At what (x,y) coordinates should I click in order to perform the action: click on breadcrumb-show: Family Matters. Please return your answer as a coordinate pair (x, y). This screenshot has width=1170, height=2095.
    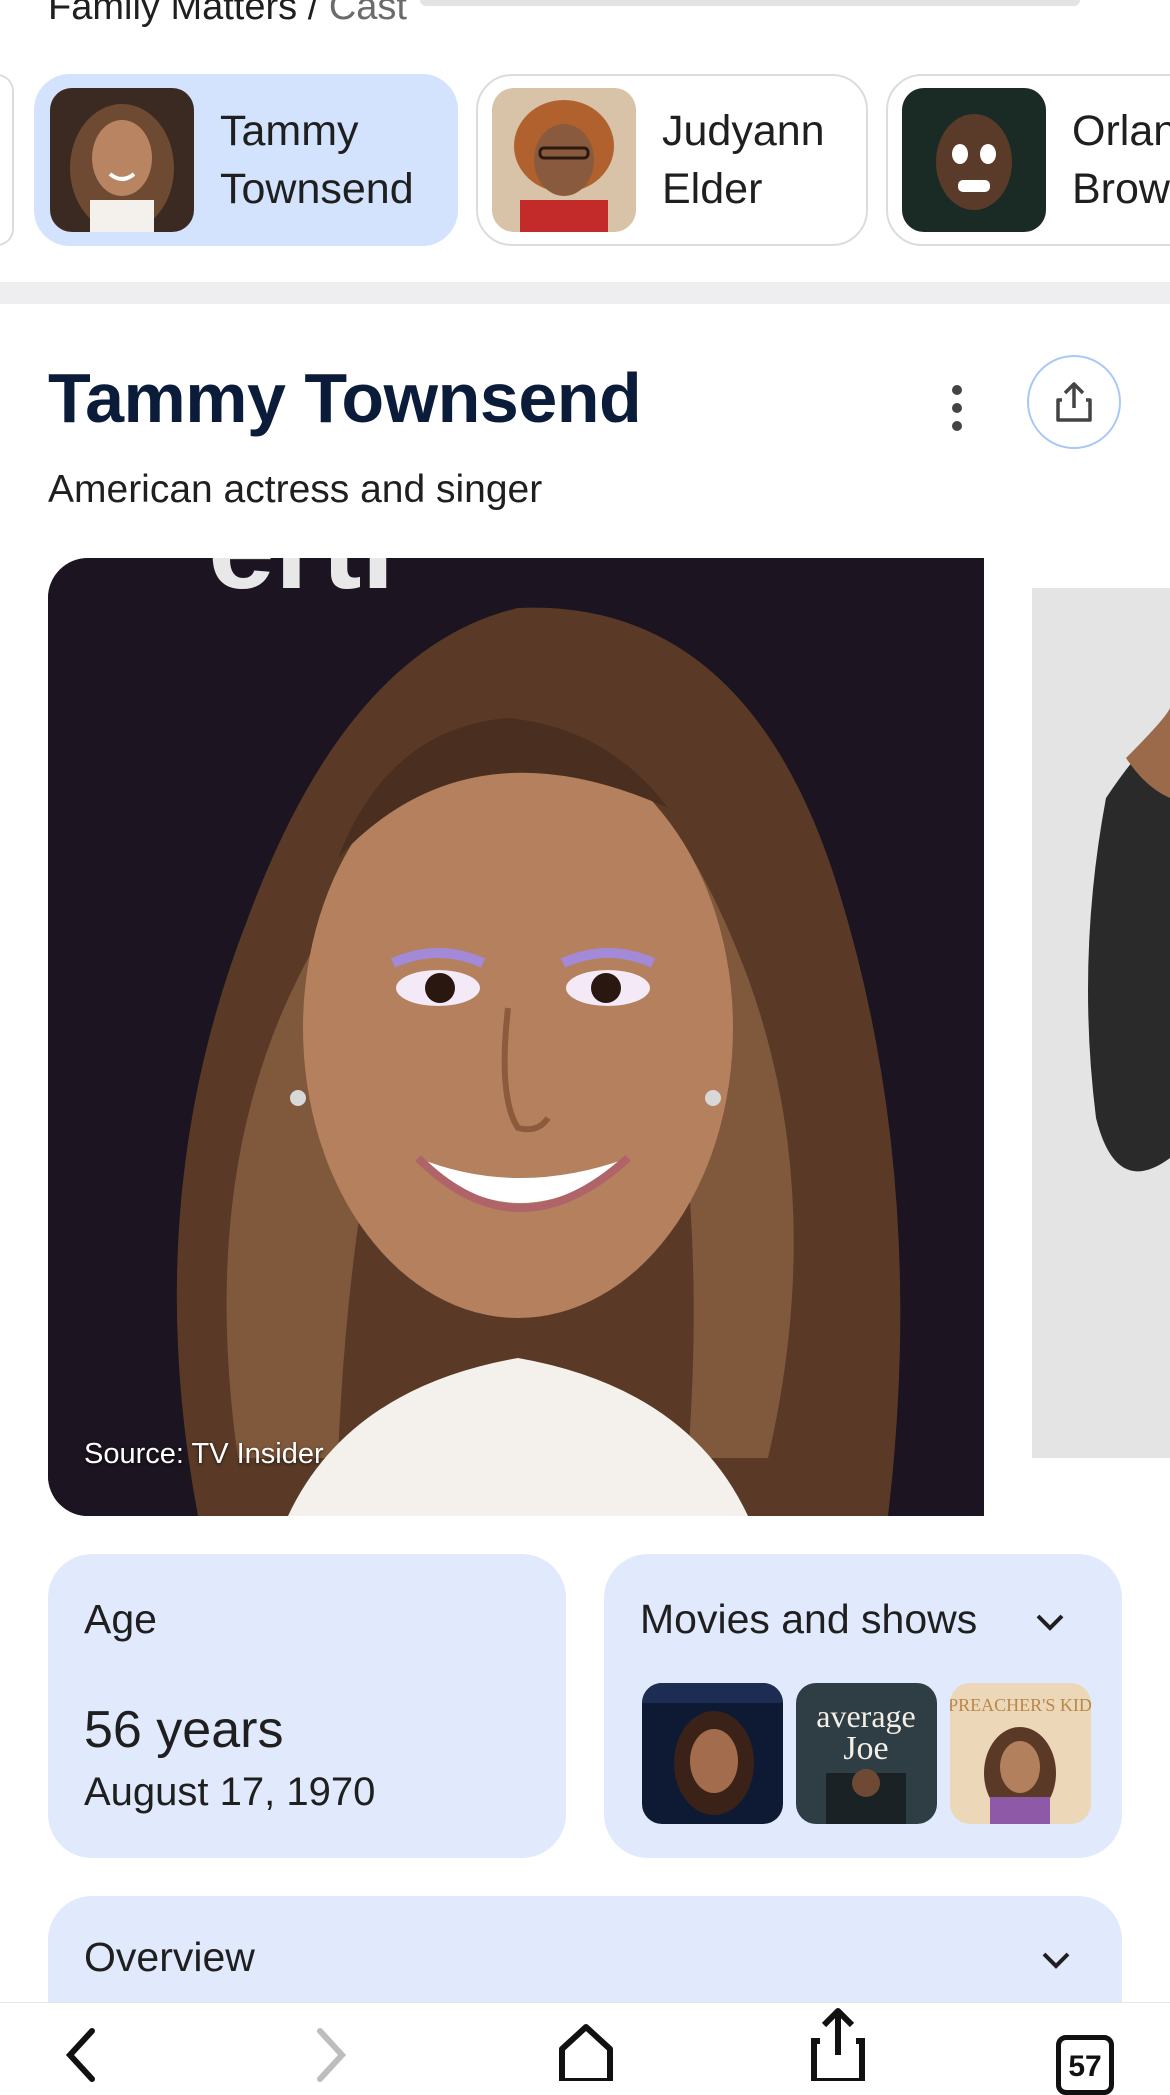
    Looking at the image, I should click on (172, 14).